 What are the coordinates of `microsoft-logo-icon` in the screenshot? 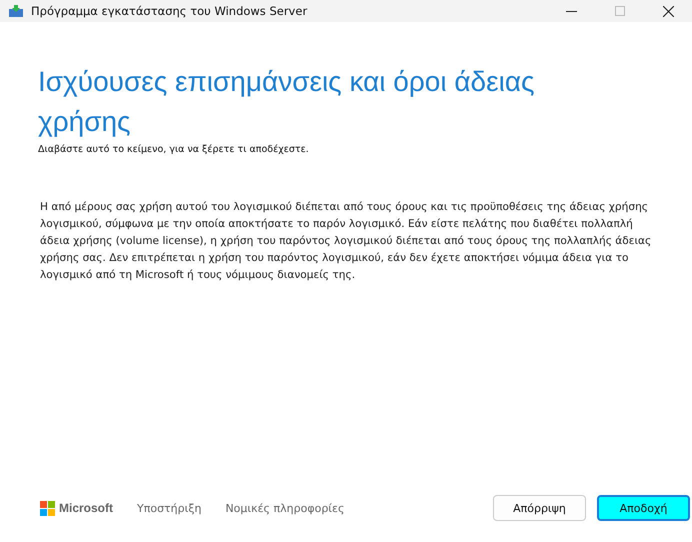 It's located at (47, 508).